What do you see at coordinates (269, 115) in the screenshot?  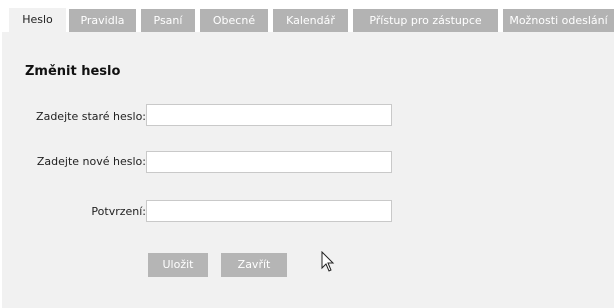 I see `old-password-field` at bounding box center [269, 115].